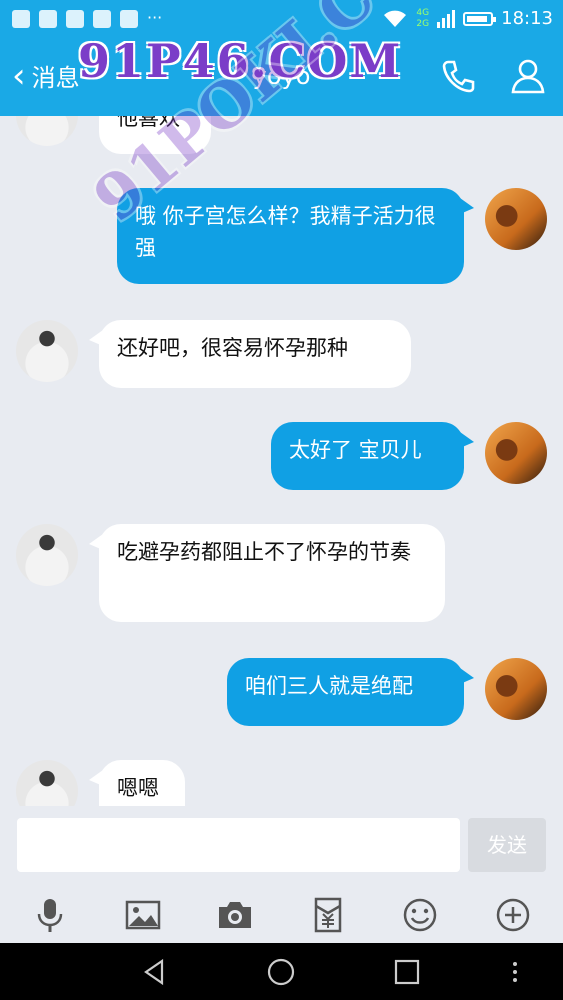 The image size is (563, 1000). I want to click on back-triangle-icon, so click(155, 972).